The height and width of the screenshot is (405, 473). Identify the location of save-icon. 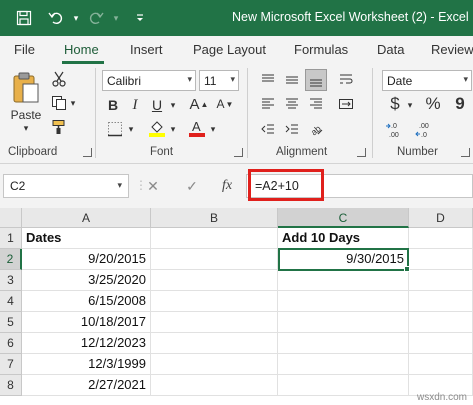
(24, 18).